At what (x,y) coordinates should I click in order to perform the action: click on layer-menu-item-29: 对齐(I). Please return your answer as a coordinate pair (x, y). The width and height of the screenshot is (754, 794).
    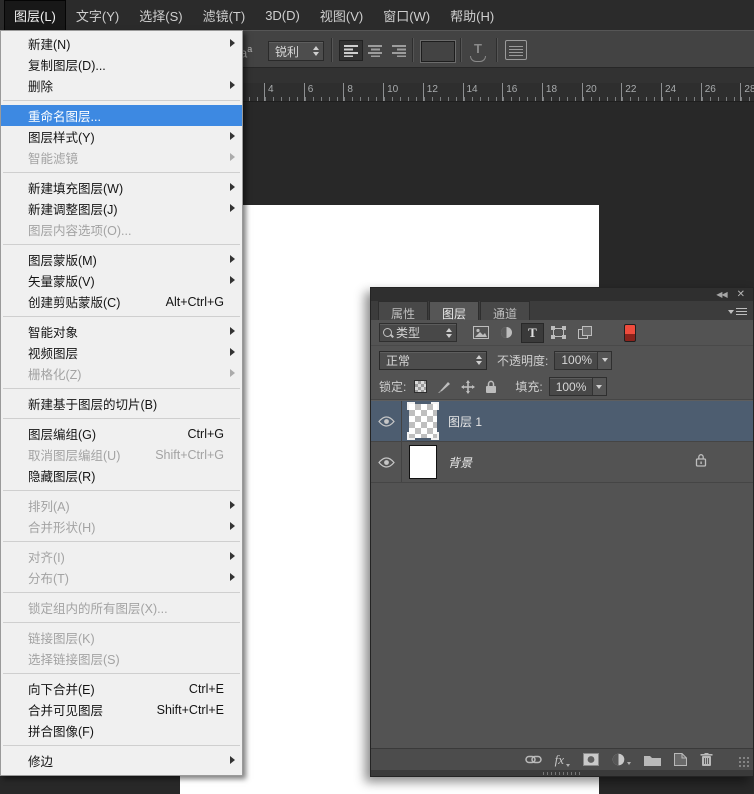
    Looking at the image, I should click on (121, 556).